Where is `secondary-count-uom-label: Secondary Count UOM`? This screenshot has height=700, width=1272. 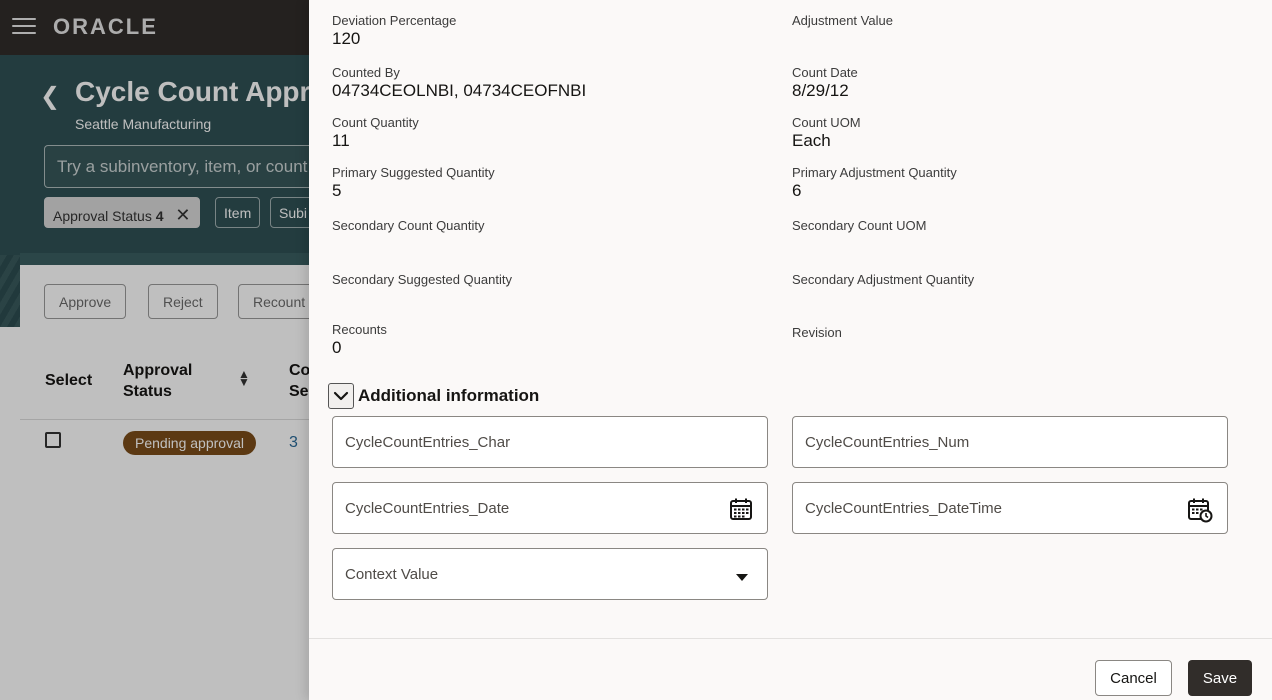
secondary-count-uom-label: Secondary Count UOM is located at coordinates (859, 225).